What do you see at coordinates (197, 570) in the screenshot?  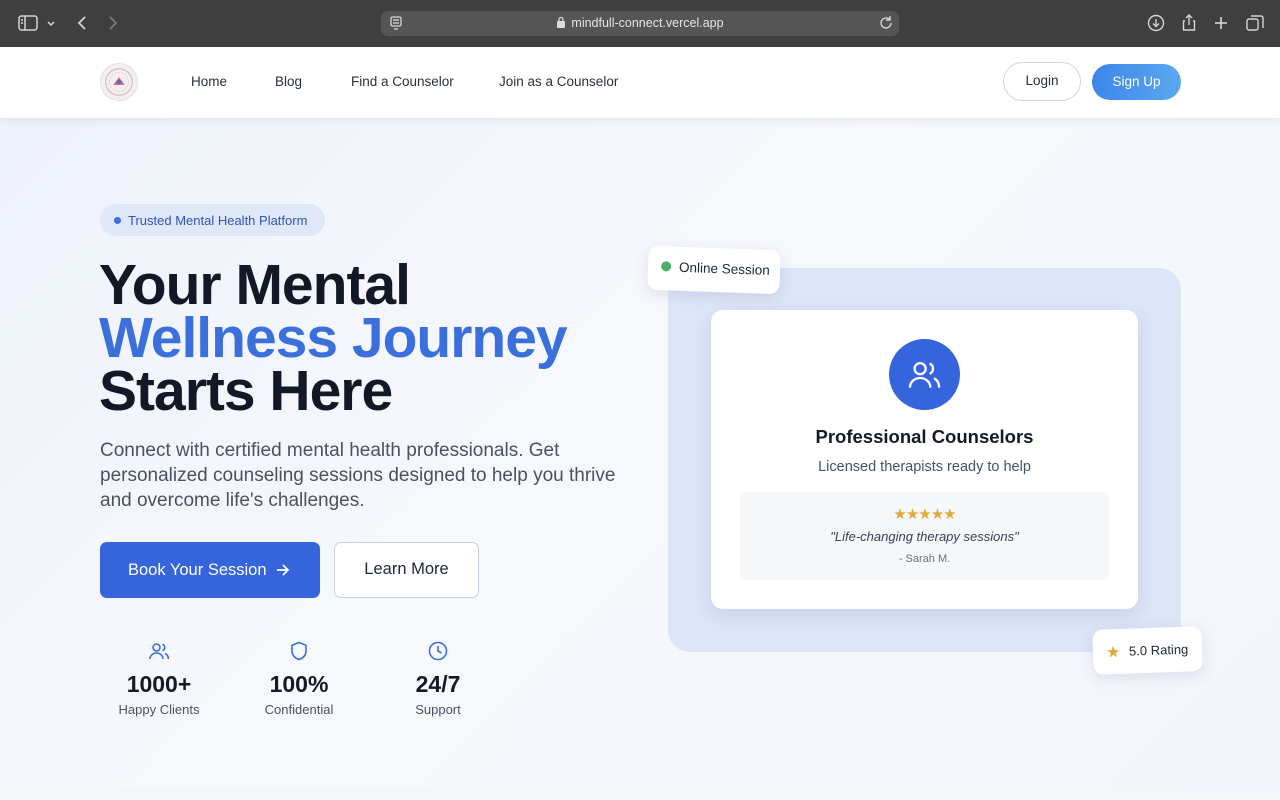 I see `book-session-label: Book Your Session` at bounding box center [197, 570].